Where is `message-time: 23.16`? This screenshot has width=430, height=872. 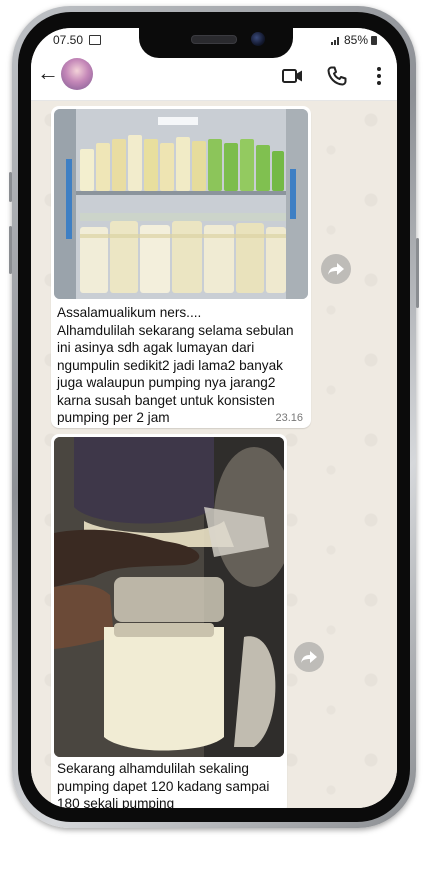
message-time: 23.16 is located at coordinates (289, 418).